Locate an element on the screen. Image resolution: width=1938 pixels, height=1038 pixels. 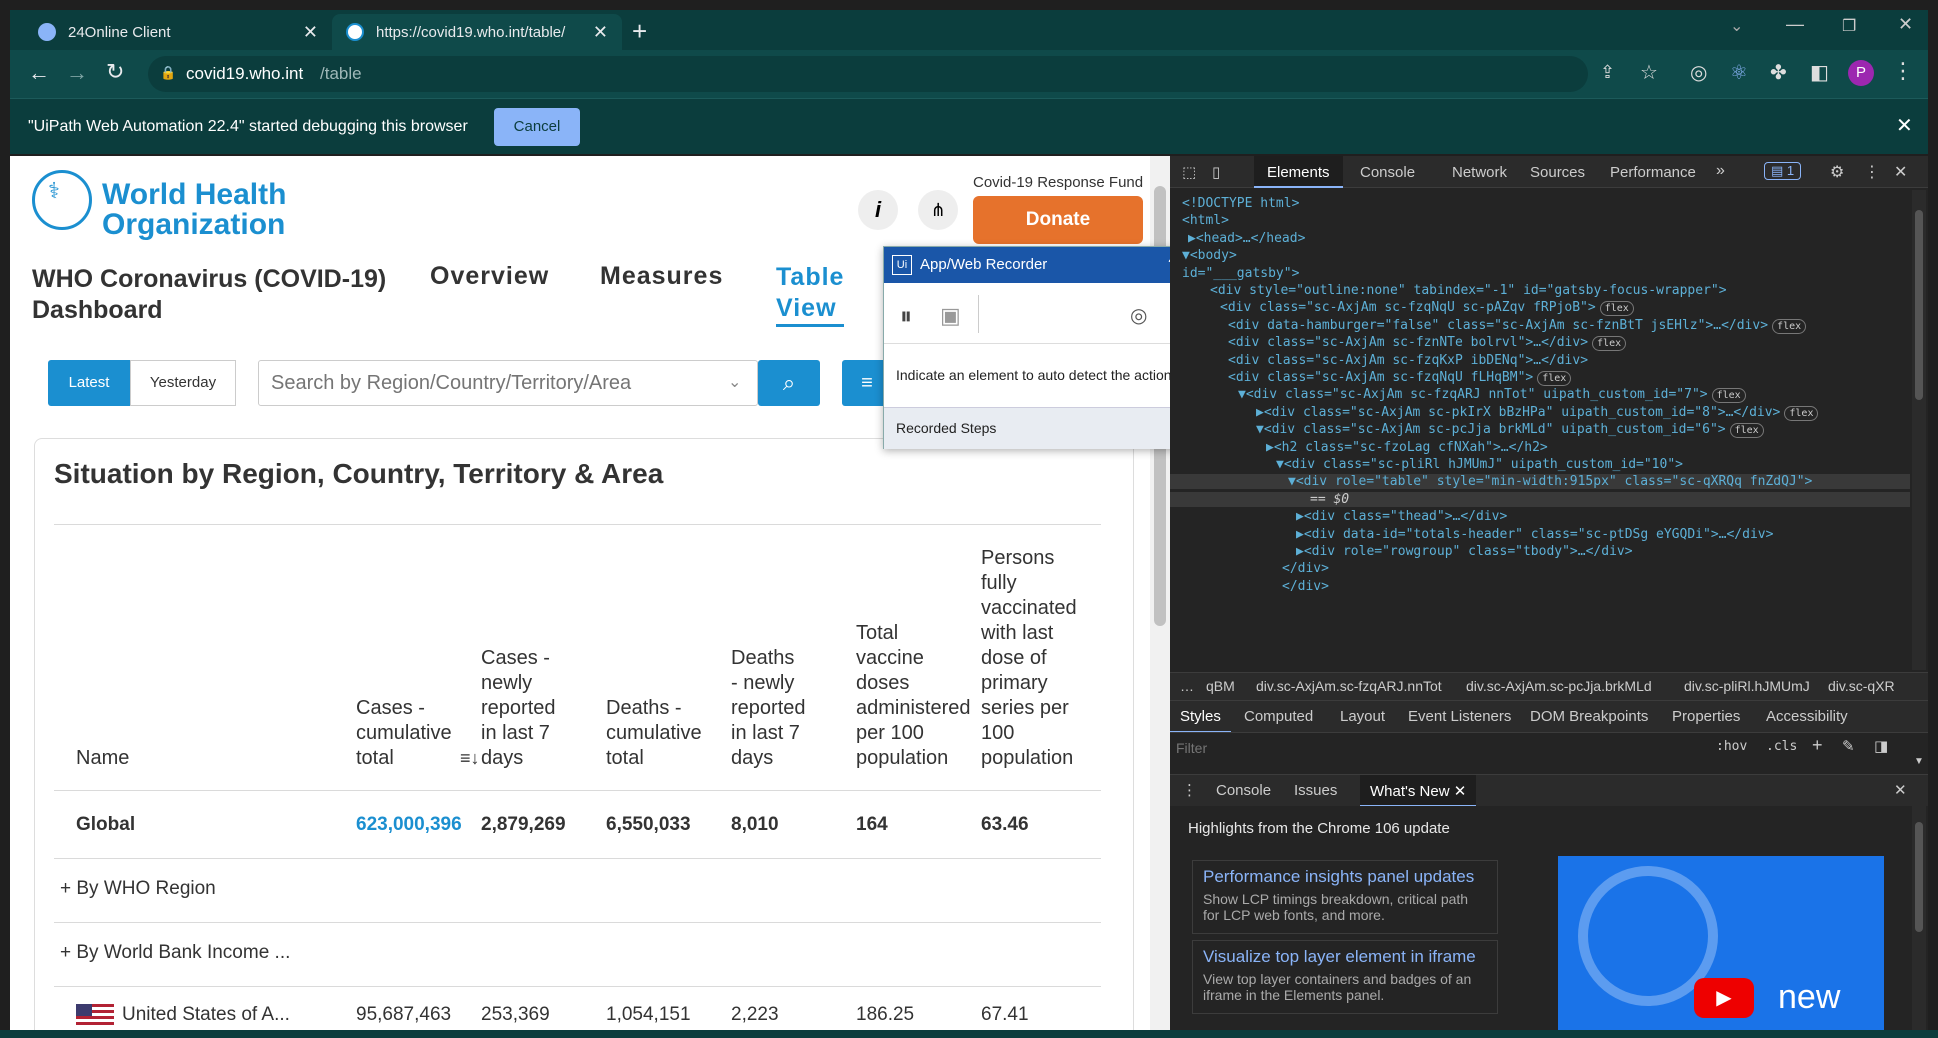
dom-node-line: ▶<head>…</head> is located at coordinates (1246, 238).